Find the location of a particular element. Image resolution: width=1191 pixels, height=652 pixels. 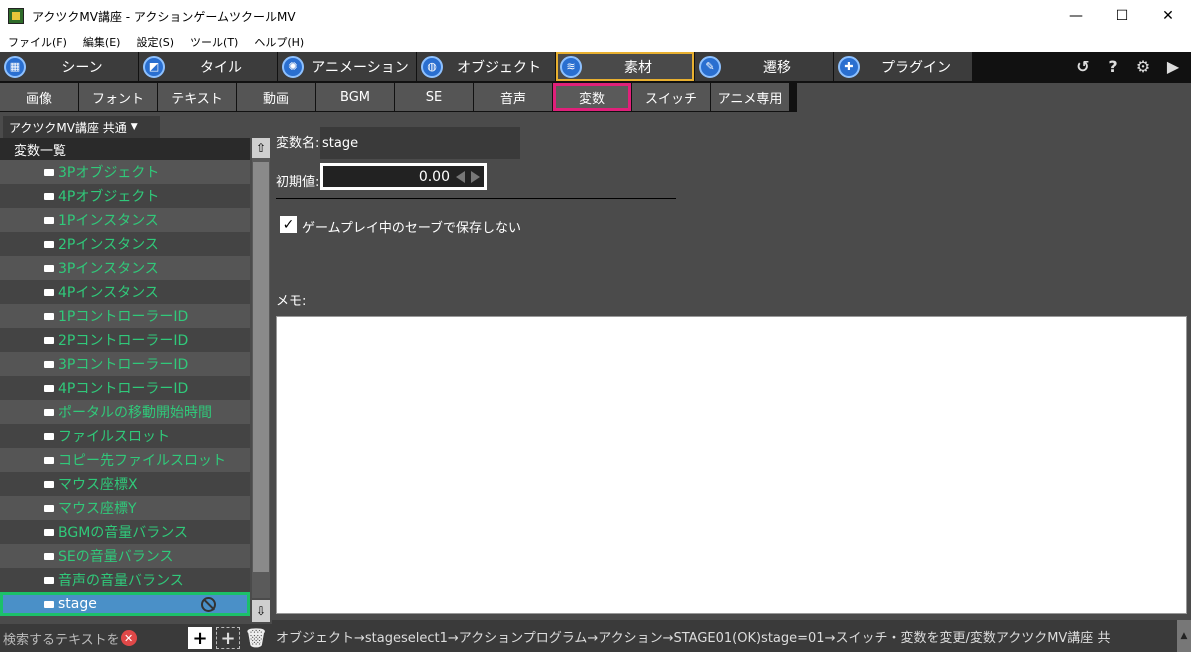

tab-plugin: ✚ プラグイン is located at coordinates (903, 66).